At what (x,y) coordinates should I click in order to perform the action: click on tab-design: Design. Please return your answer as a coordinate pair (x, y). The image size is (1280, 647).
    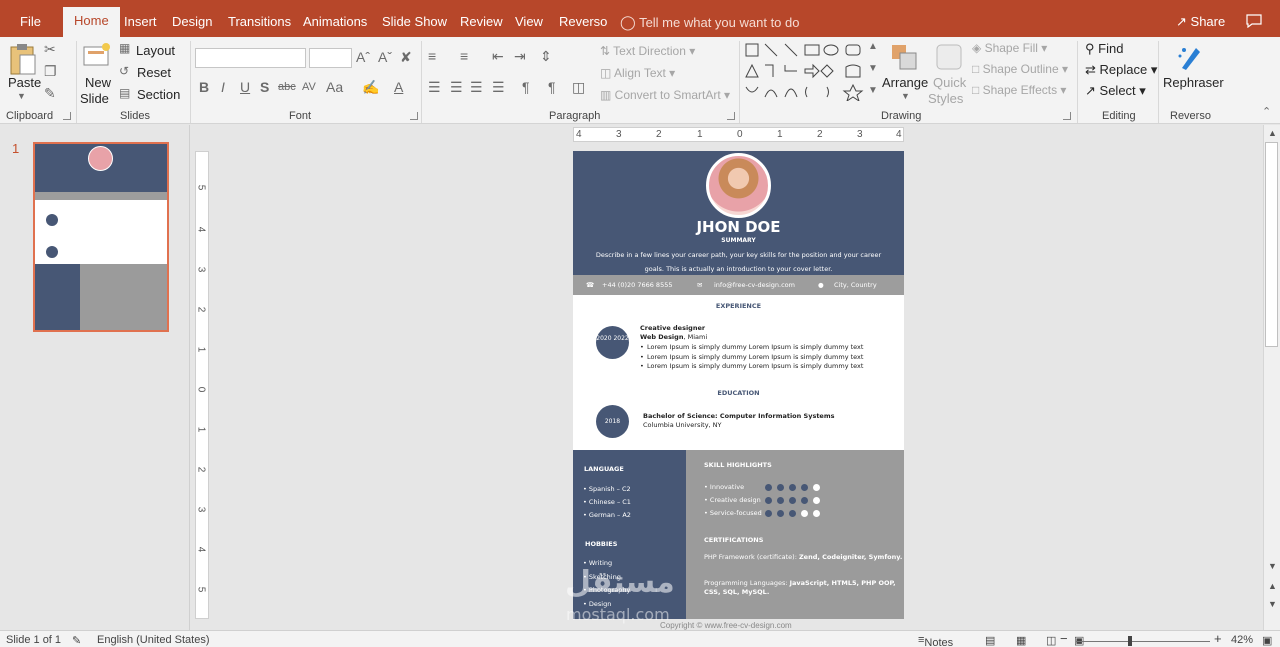
    Looking at the image, I should click on (192, 22).